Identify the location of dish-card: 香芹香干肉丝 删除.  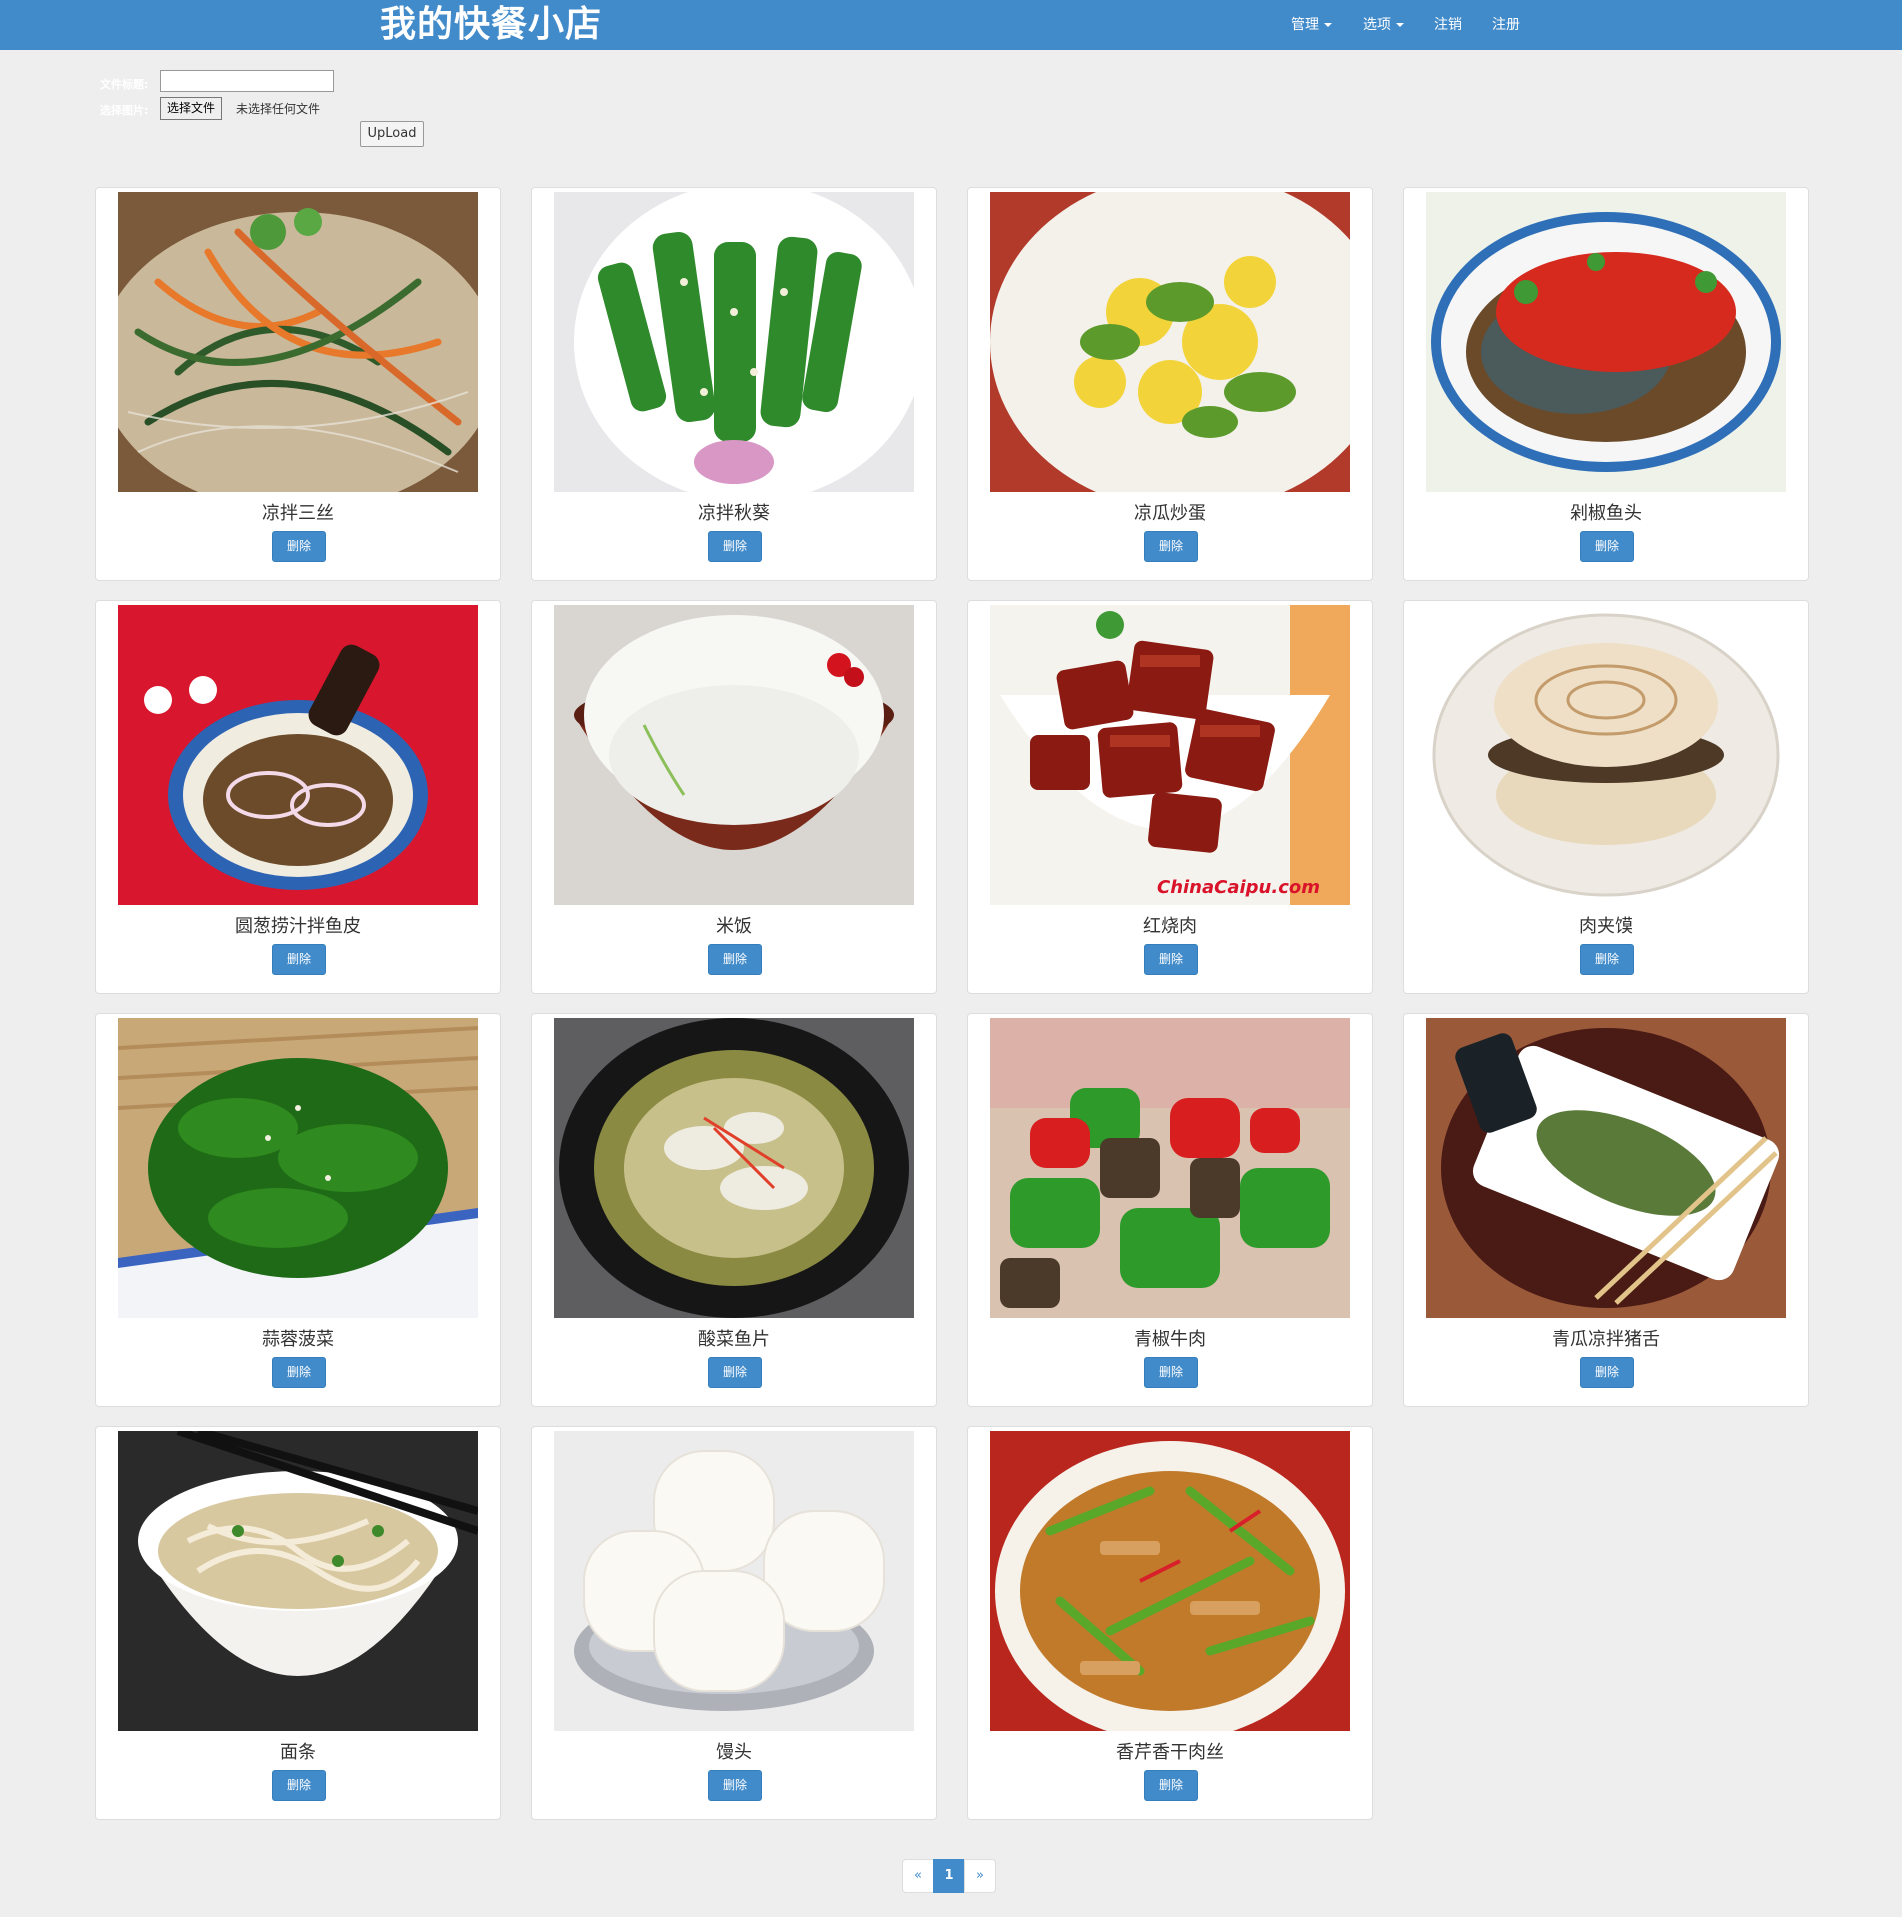
(1170, 1623).